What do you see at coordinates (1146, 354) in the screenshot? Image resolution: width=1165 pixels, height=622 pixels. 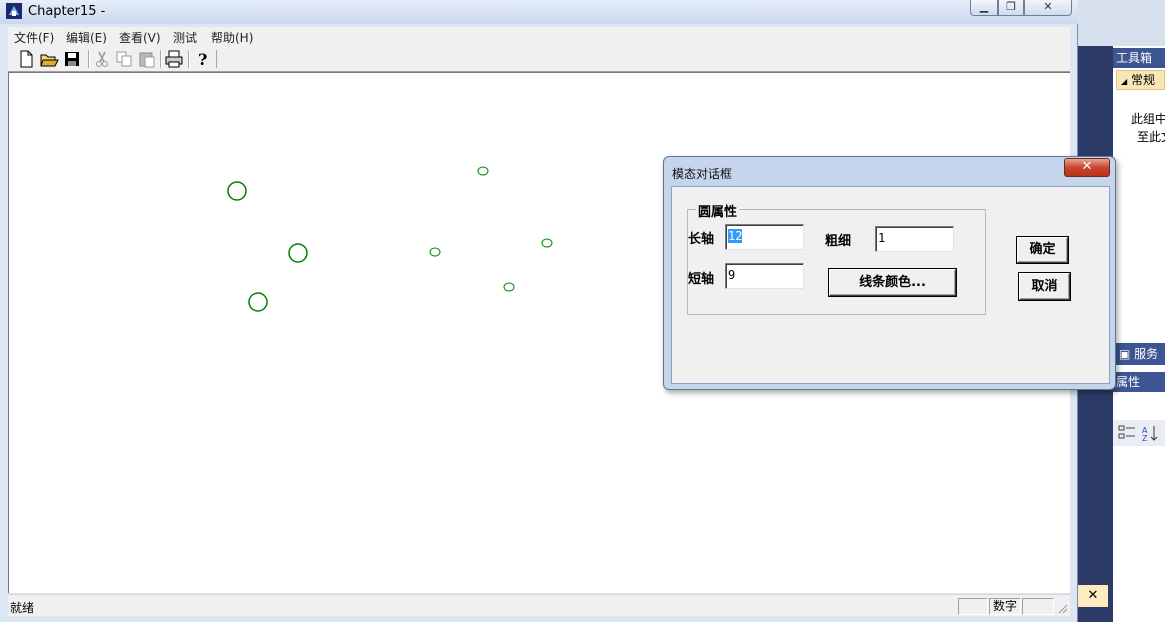 I see `ide-server-label: 服务` at bounding box center [1146, 354].